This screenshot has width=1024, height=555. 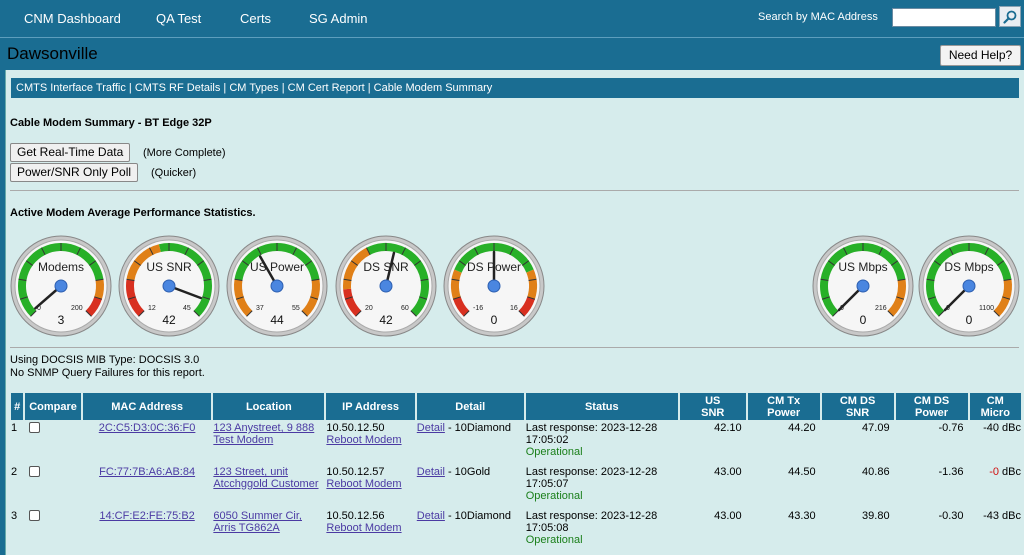 I want to click on col-header: US SNR, so click(x=712, y=406).